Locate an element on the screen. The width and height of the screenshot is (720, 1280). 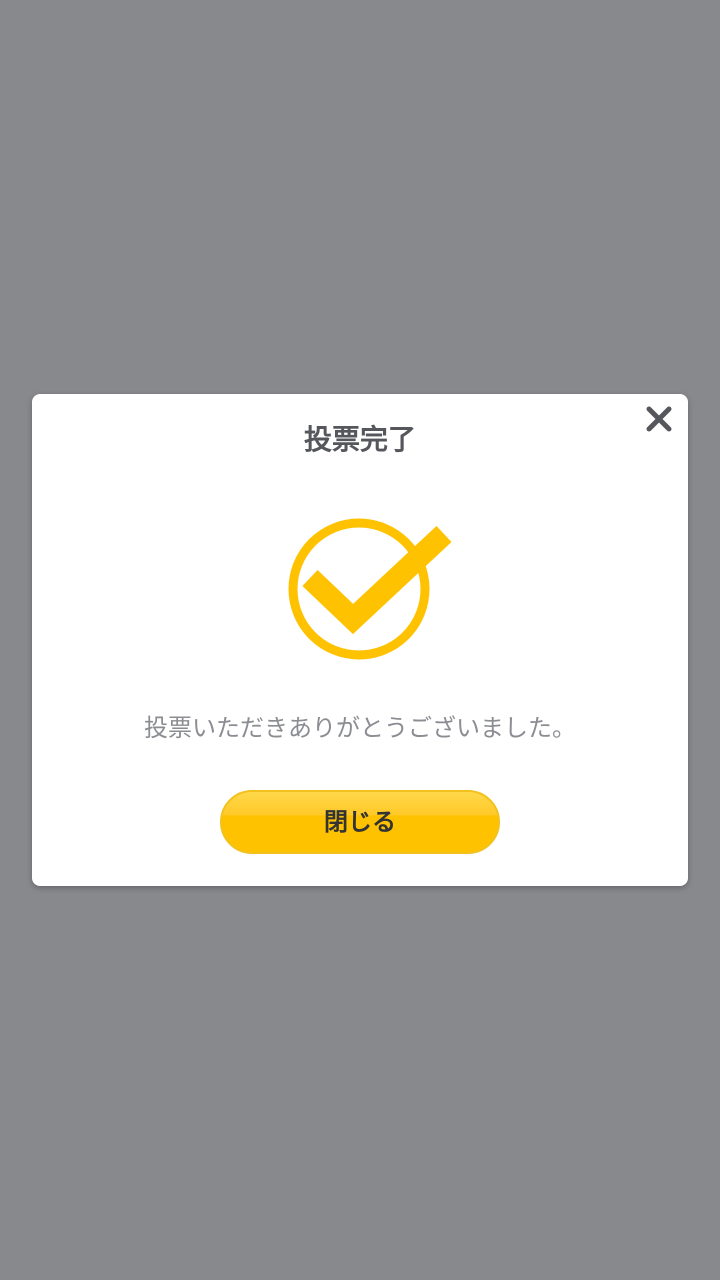
thank-you-message: 投票いただきありがとうございました。 is located at coordinates (360, 728).